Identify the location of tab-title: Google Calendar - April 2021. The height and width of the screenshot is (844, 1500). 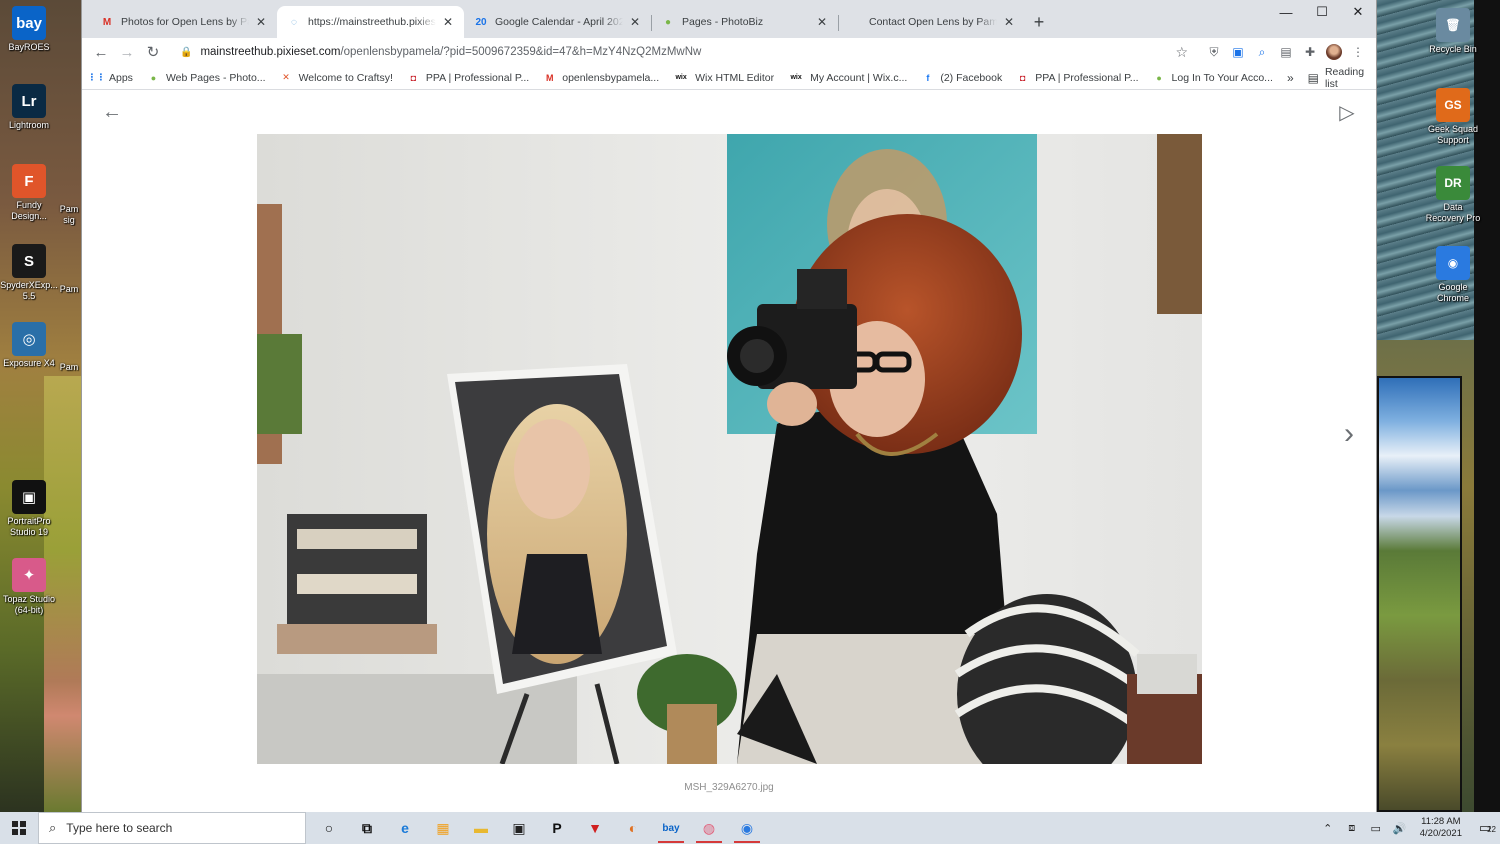
(559, 22).